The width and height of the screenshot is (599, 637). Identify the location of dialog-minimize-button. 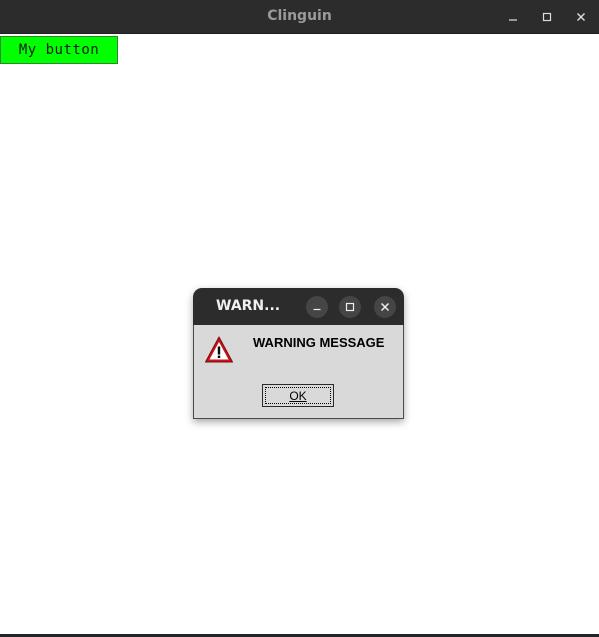
(317, 307).